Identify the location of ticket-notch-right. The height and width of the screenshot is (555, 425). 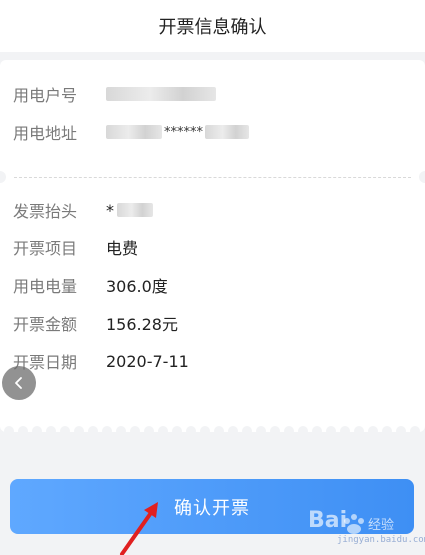
(422, 177).